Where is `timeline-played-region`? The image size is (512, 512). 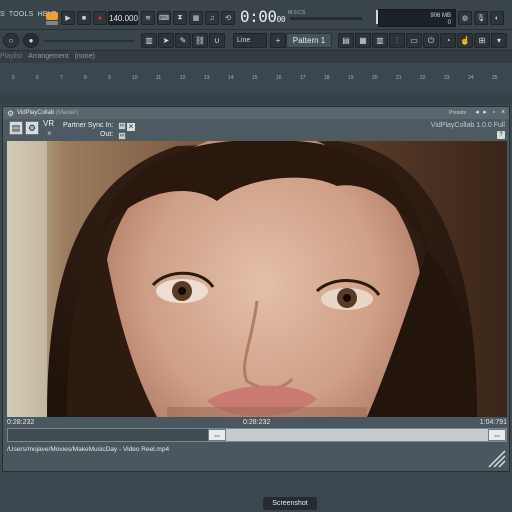 timeline-played-region is located at coordinates (117, 435).